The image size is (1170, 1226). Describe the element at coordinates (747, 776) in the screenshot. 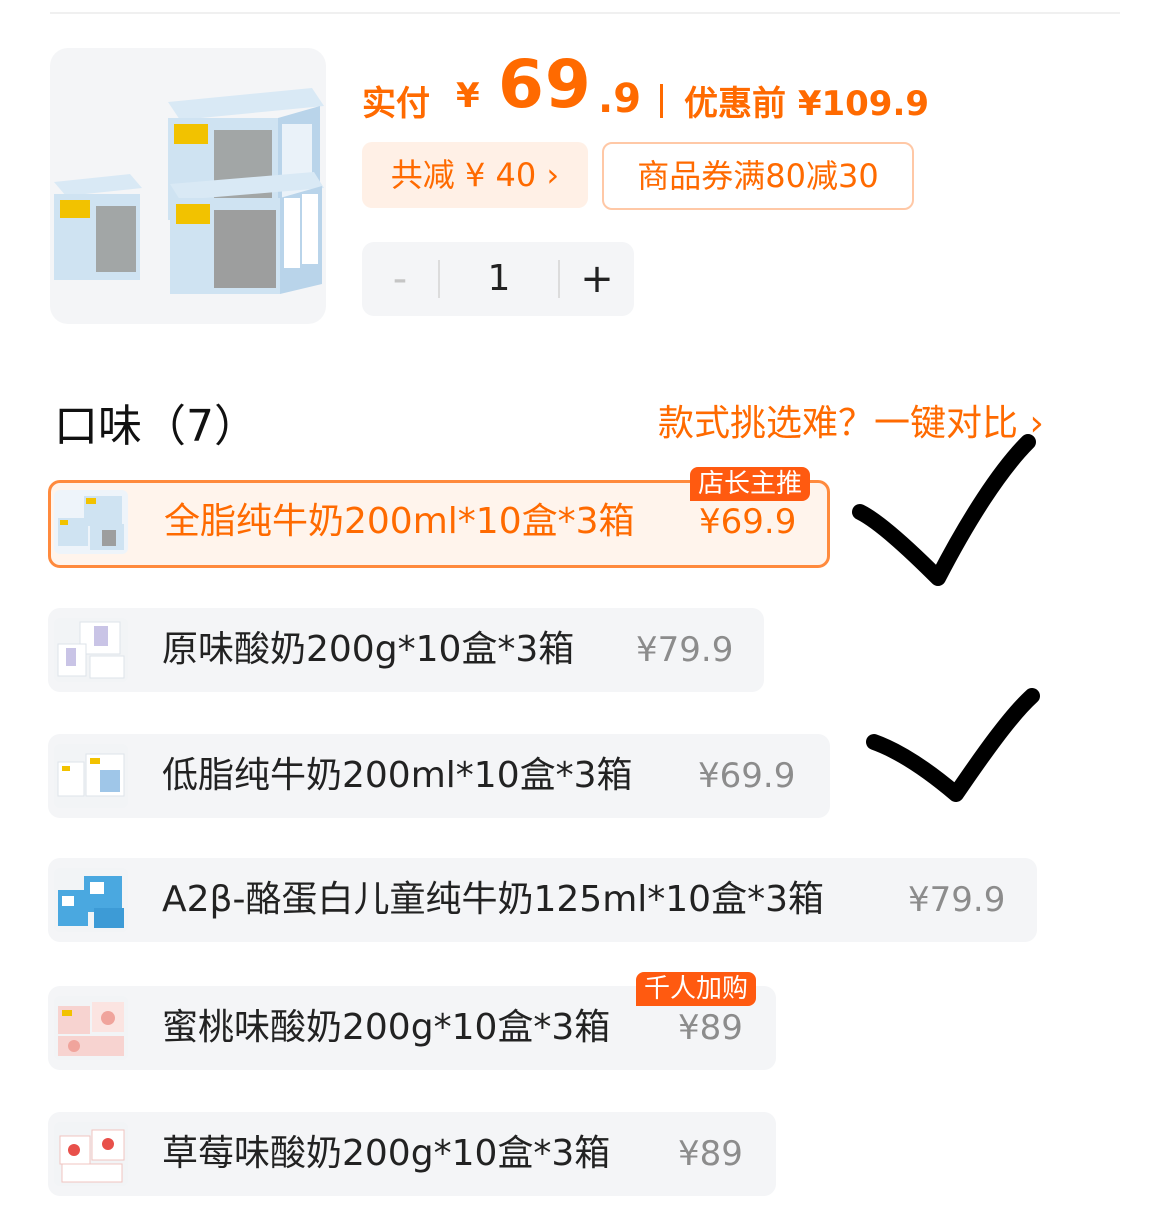

I see `option-price: ¥69.9` at that location.